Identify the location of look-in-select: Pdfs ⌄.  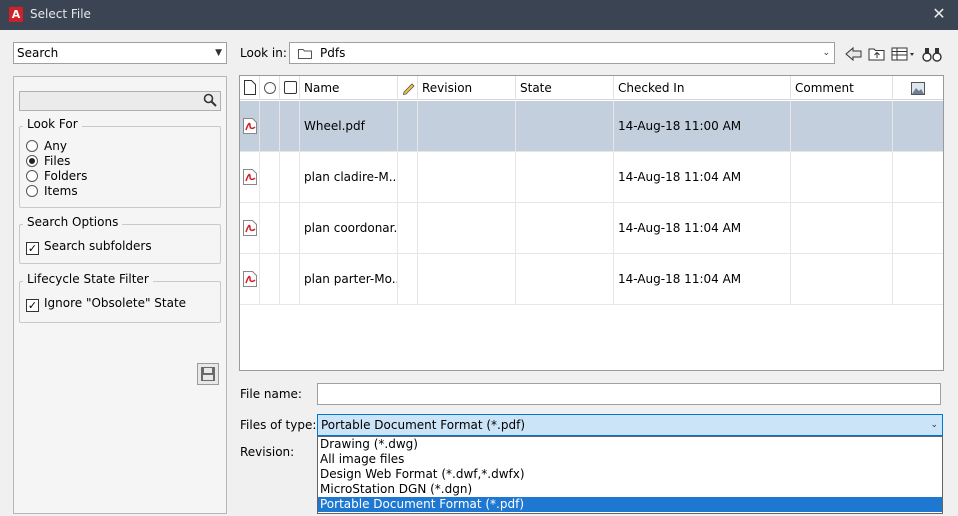
(562, 53).